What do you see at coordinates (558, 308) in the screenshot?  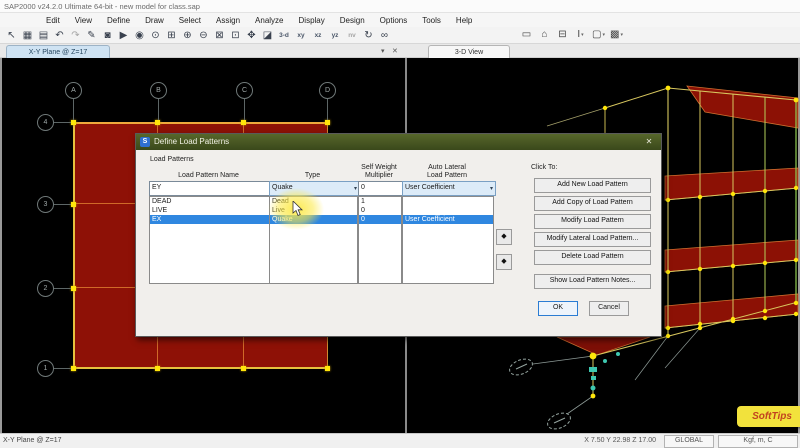 I see `ok-button: OK` at bounding box center [558, 308].